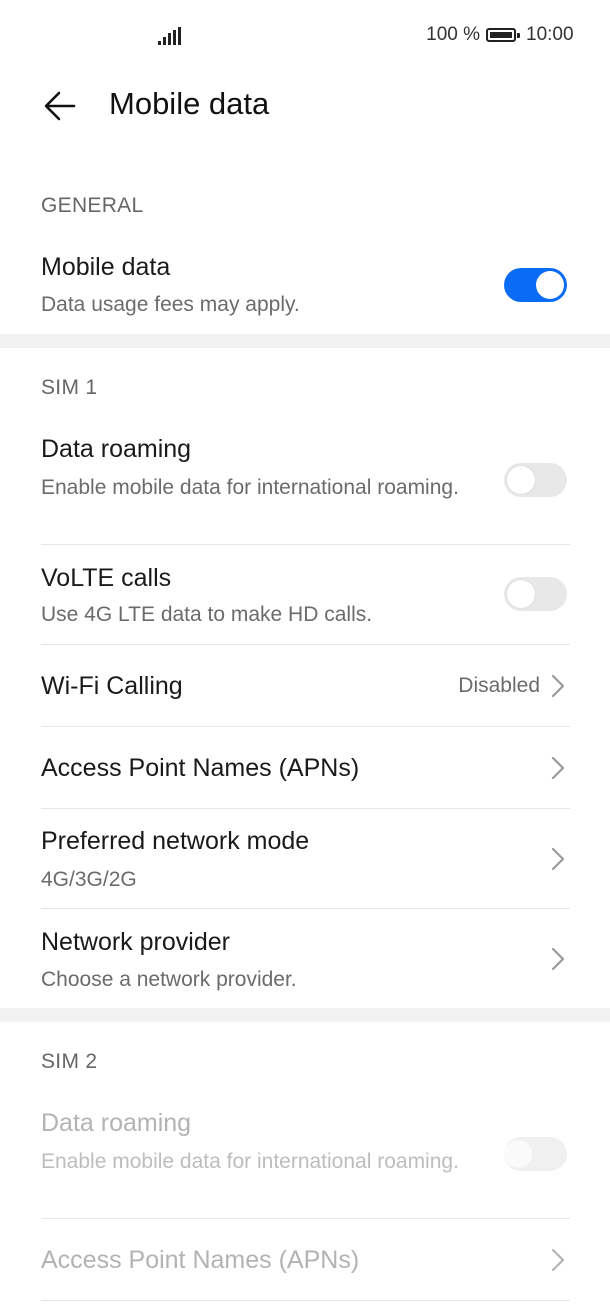  Describe the element at coordinates (535, 480) in the screenshot. I see `sim1-data-roaming-toggle` at that location.